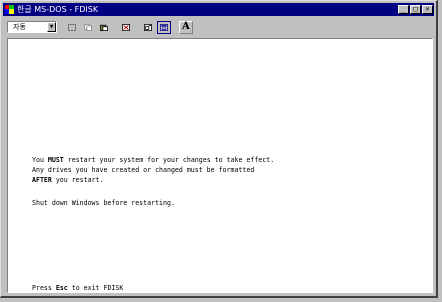  What do you see at coordinates (103, 203) in the screenshot?
I see `shutdown-message: Shut down Windows before restarting.` at bounding box center [103, 203].